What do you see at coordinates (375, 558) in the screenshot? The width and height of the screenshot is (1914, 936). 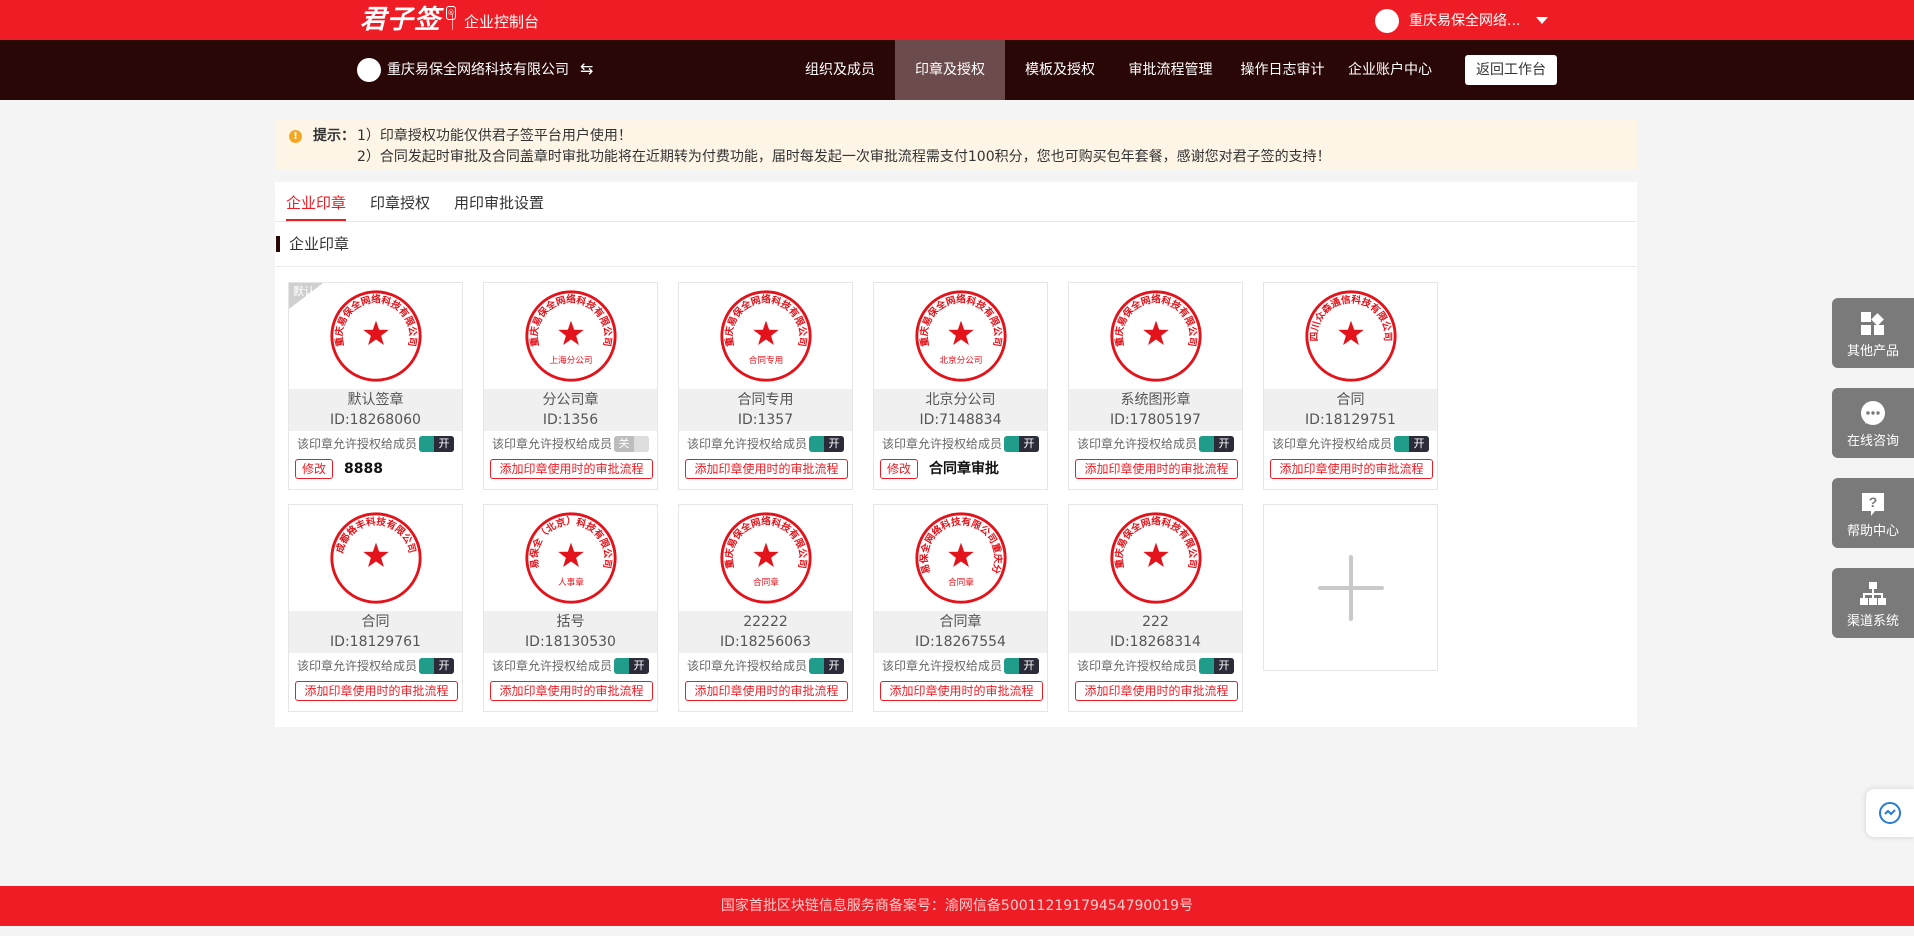 I see `seal-image: 成都格丰科技有限公司` at bounding box center [375, 558].